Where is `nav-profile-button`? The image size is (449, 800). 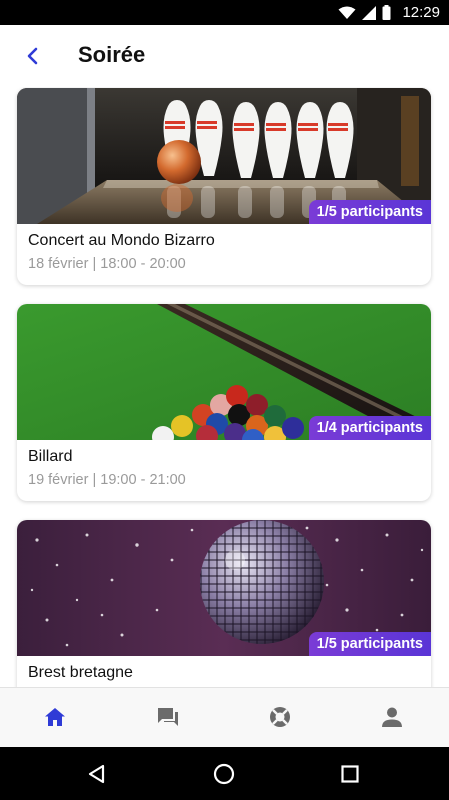
nav-profile-button is located at coordinates (392, 717).